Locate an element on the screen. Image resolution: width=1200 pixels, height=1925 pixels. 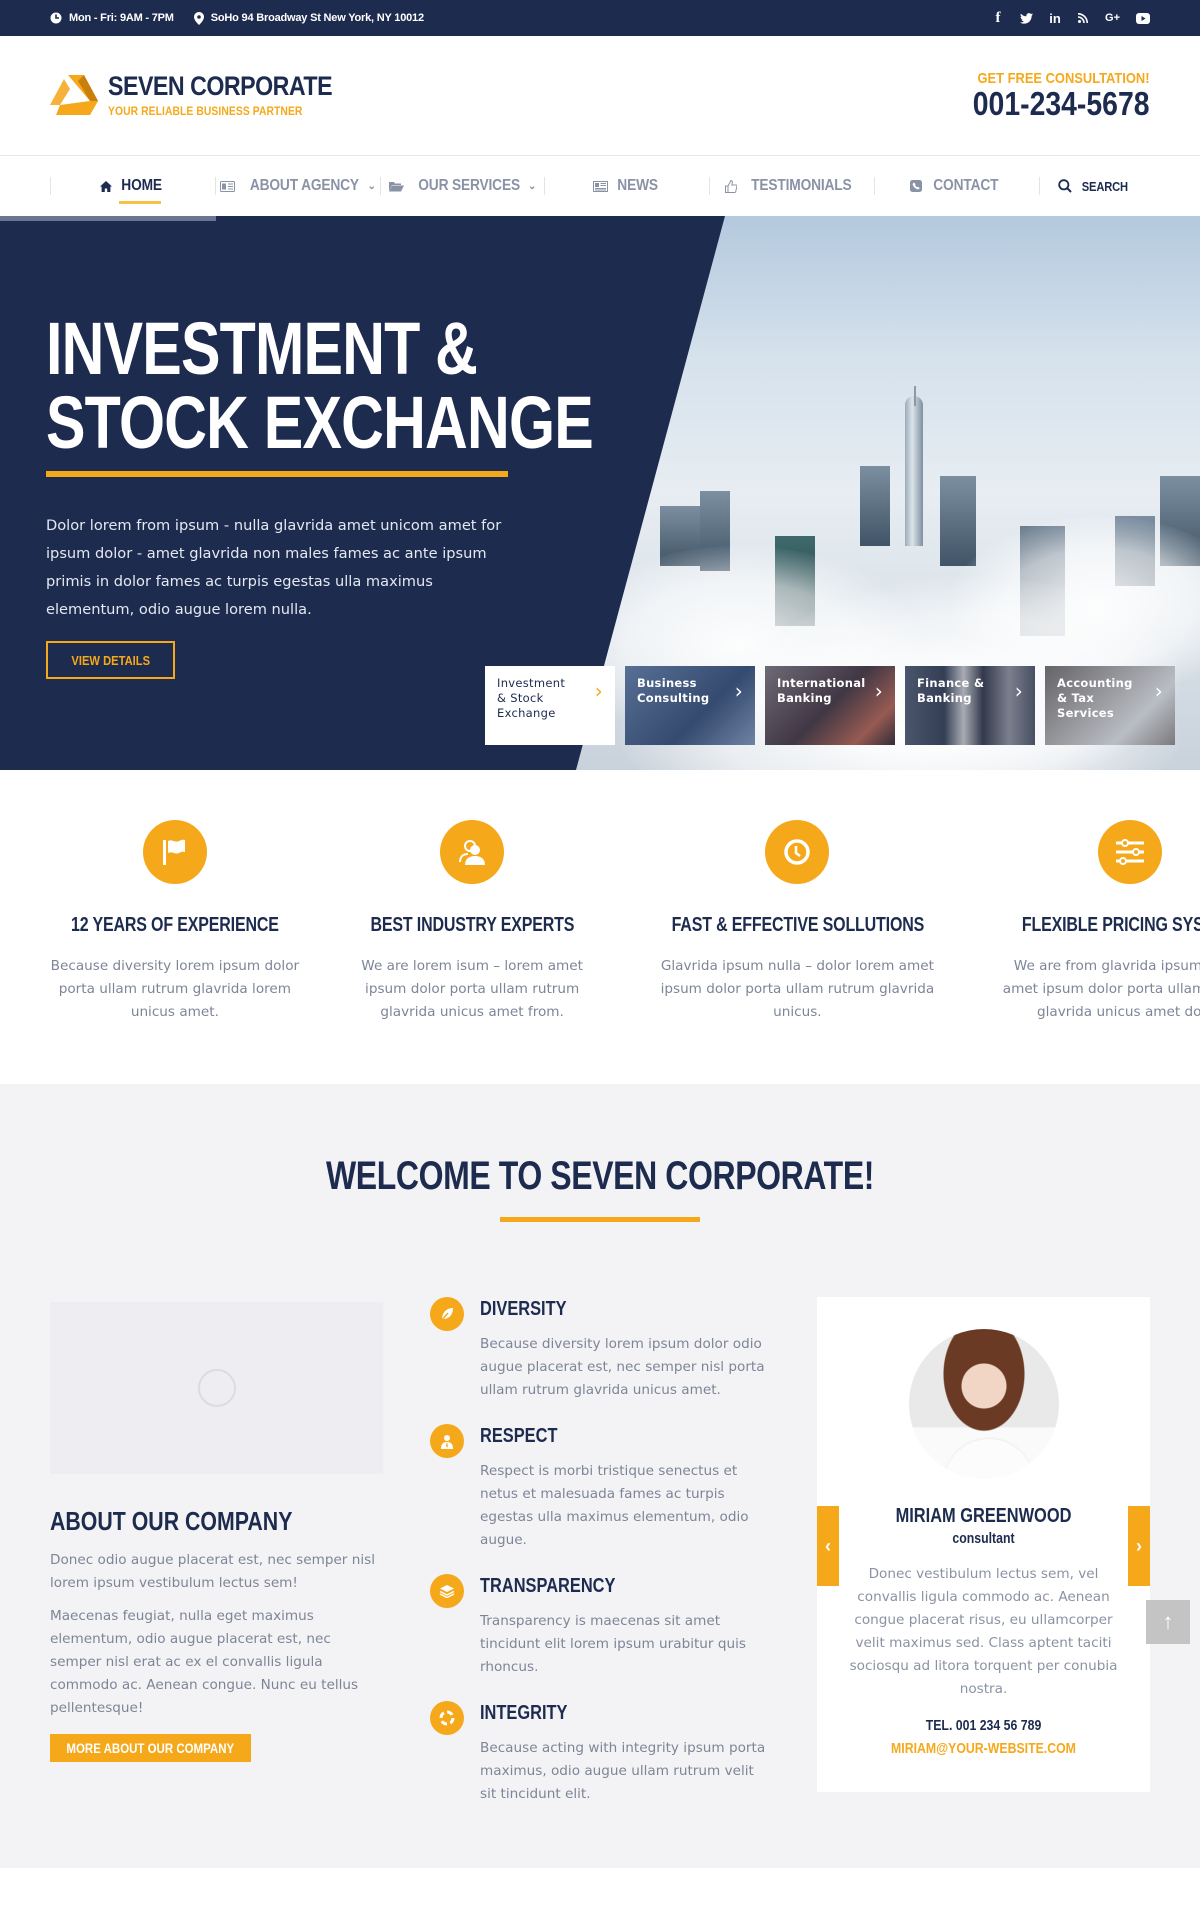
user-tie-icon is located at coordinates (447, 1441).